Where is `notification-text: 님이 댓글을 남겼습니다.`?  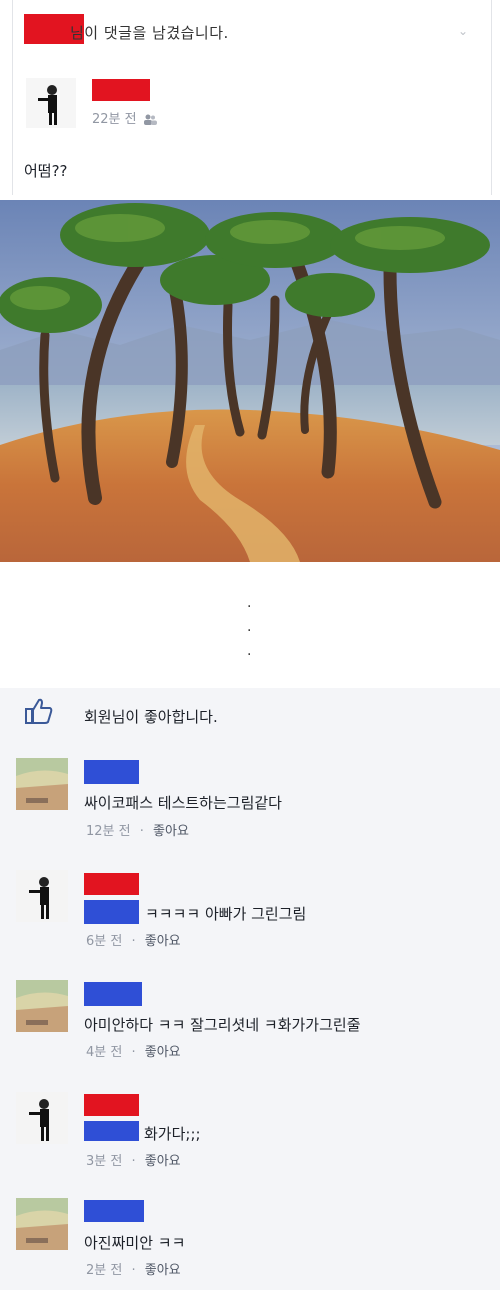 notification-text: 님이 댓글을 남겼습니다. is located at coordinates (149, 33).